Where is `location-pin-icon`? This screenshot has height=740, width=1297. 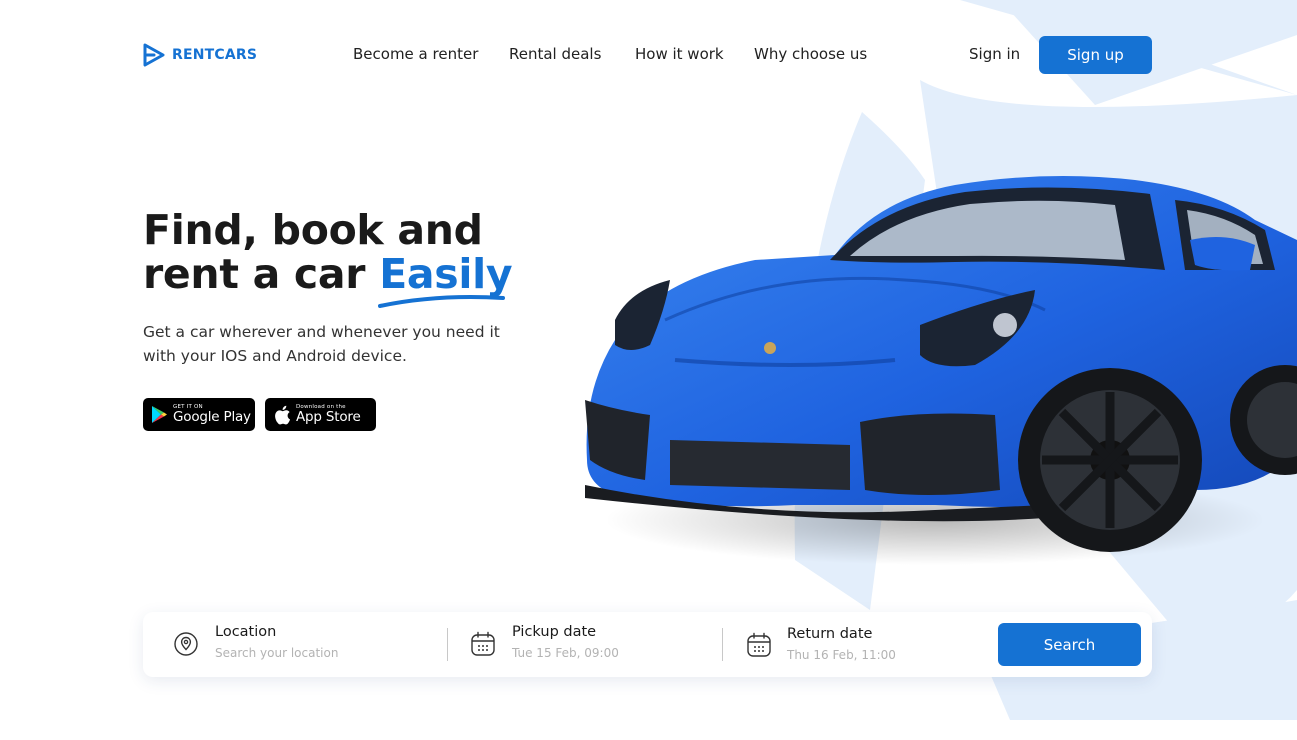 location-pin-icon is located at coordinates (186, 644).